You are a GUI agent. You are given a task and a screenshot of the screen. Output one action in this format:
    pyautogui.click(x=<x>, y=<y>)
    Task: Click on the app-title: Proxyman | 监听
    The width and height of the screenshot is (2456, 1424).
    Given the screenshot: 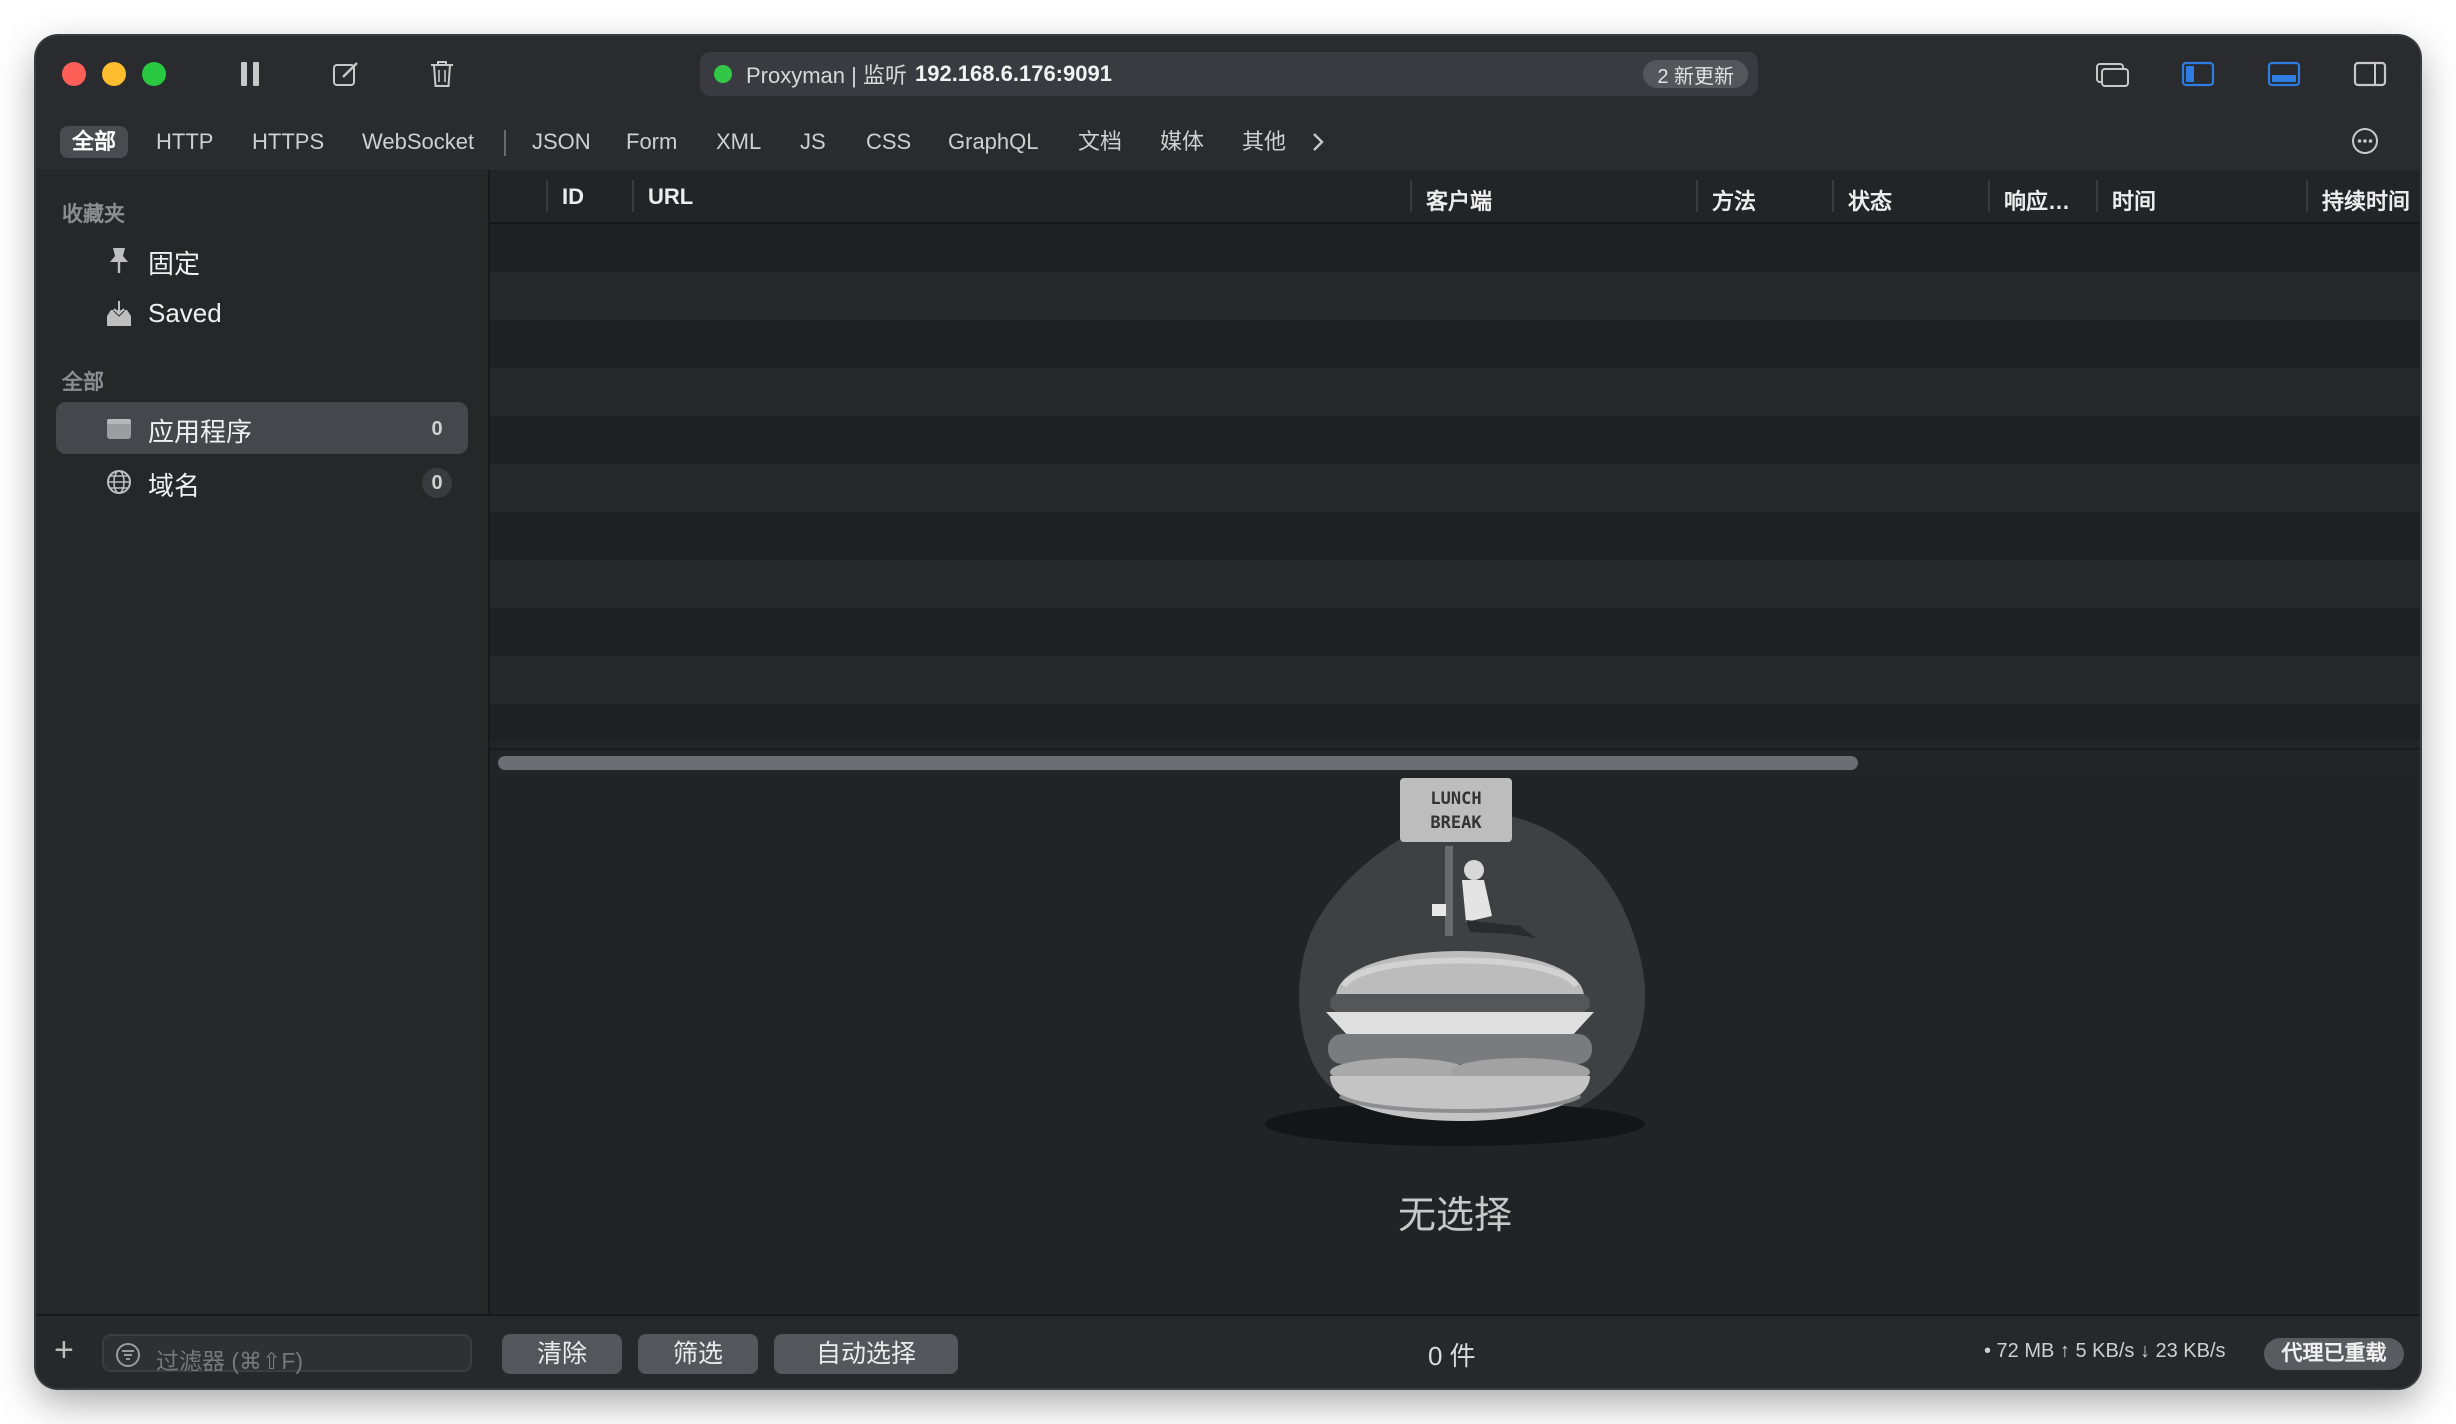 What is the action you would take?
    pyautogui.click(x=826, y=75)
    